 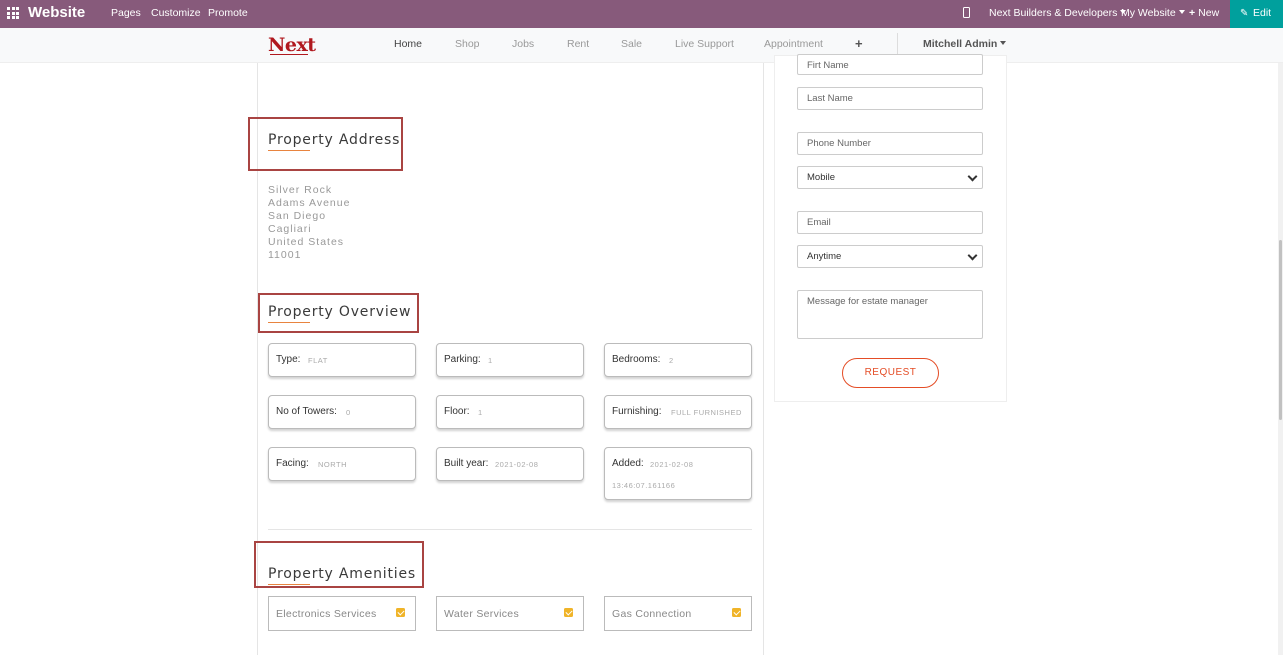 What do you see at coordinates (1262, 13) in the screenshot?
I see `edit-label: Edit` at bounding box center [1262, 13].